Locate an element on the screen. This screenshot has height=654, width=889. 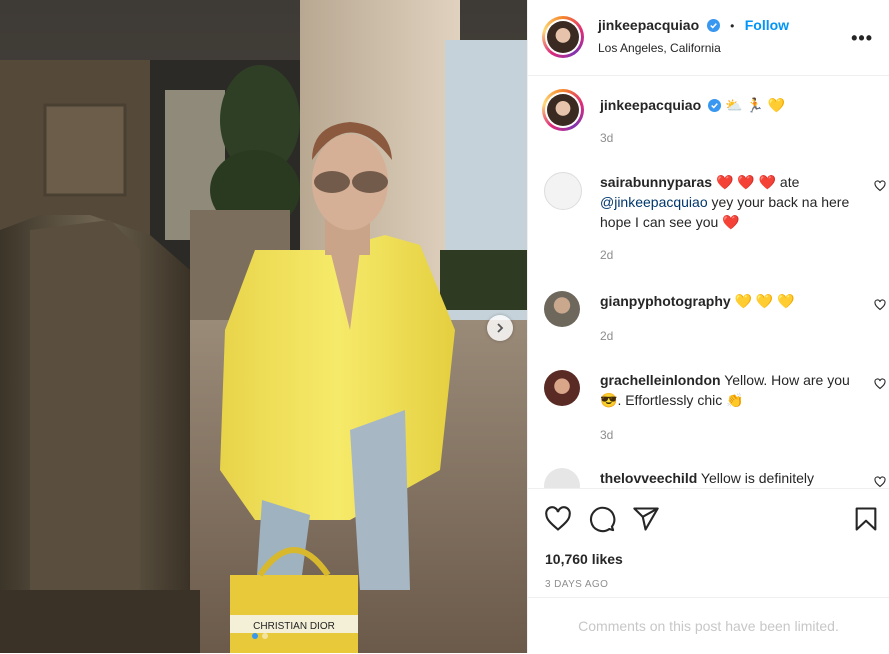
commenter-username: gianpyphotography is located at coordinates (665, 301).